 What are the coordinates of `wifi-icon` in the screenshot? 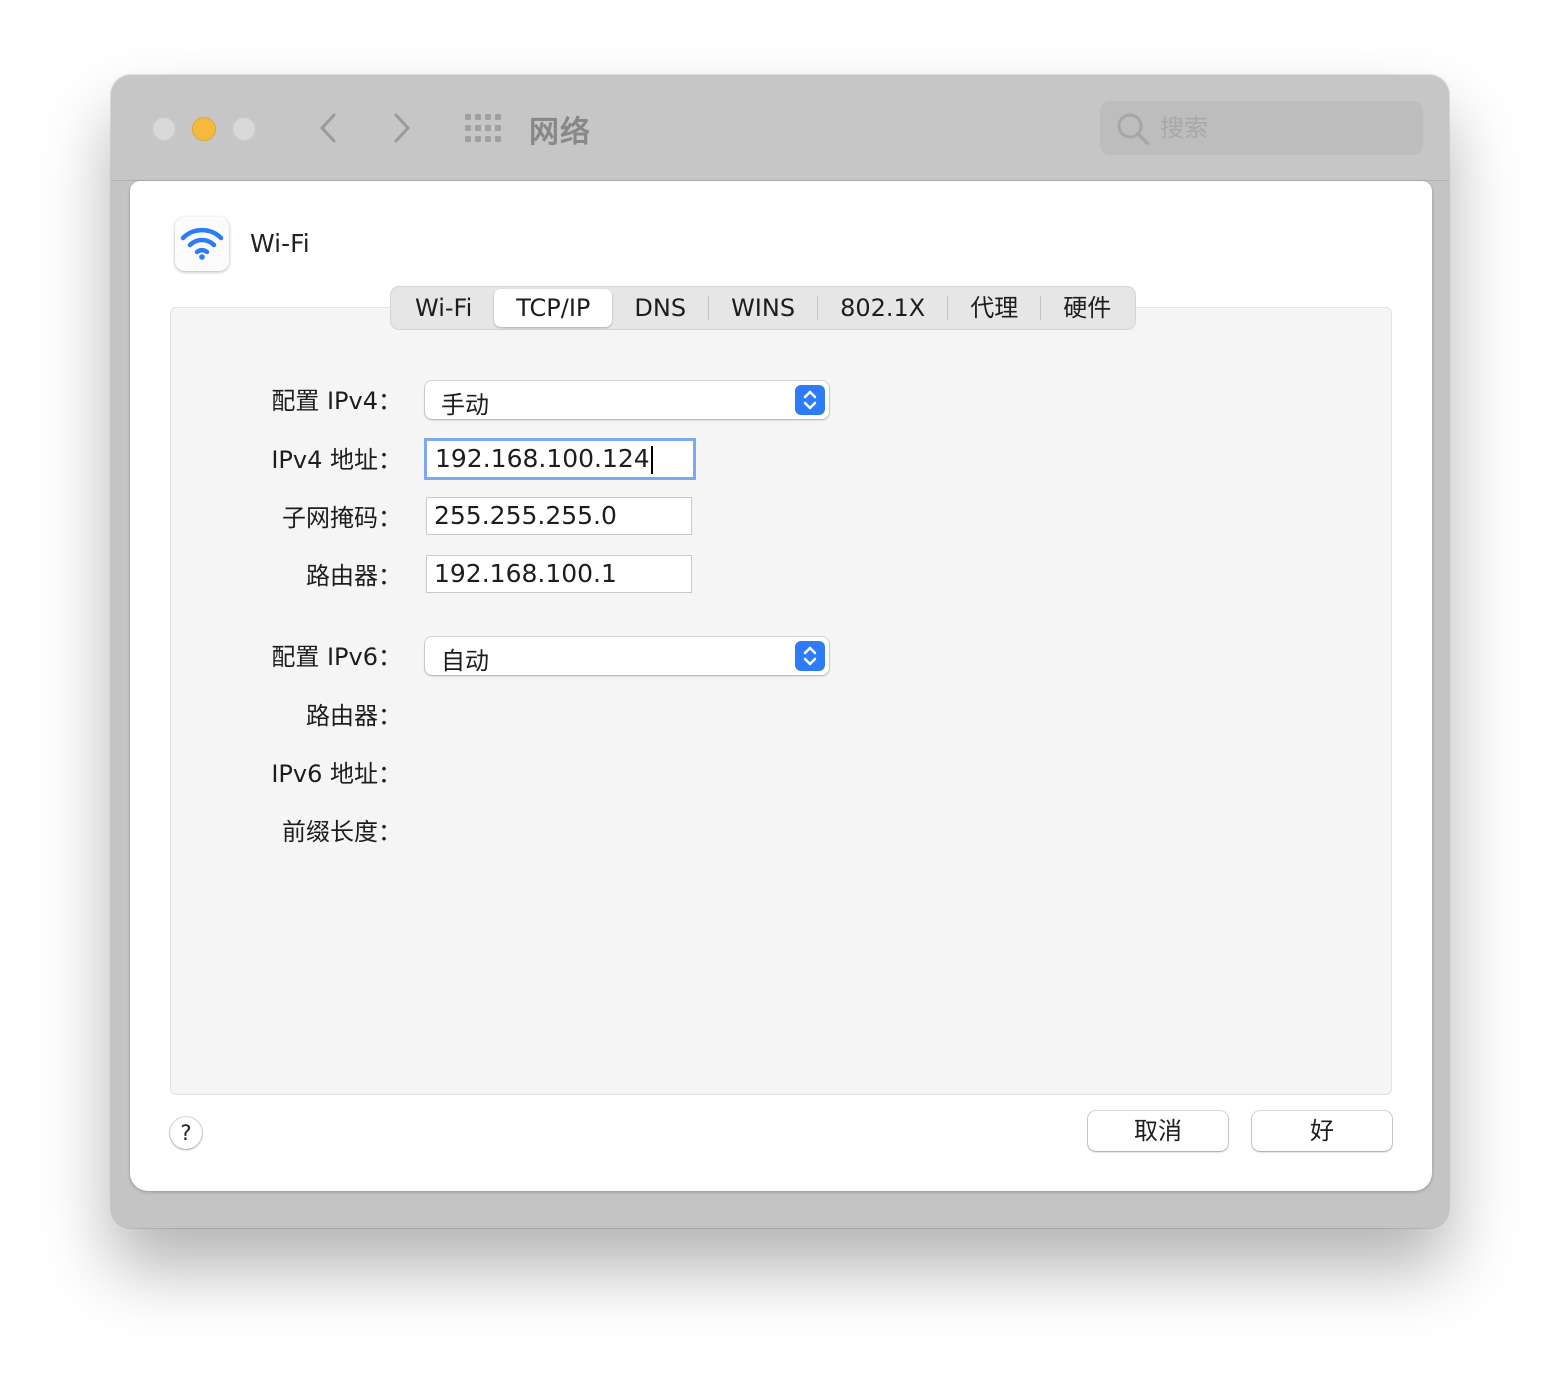 It's located at (202, 243).